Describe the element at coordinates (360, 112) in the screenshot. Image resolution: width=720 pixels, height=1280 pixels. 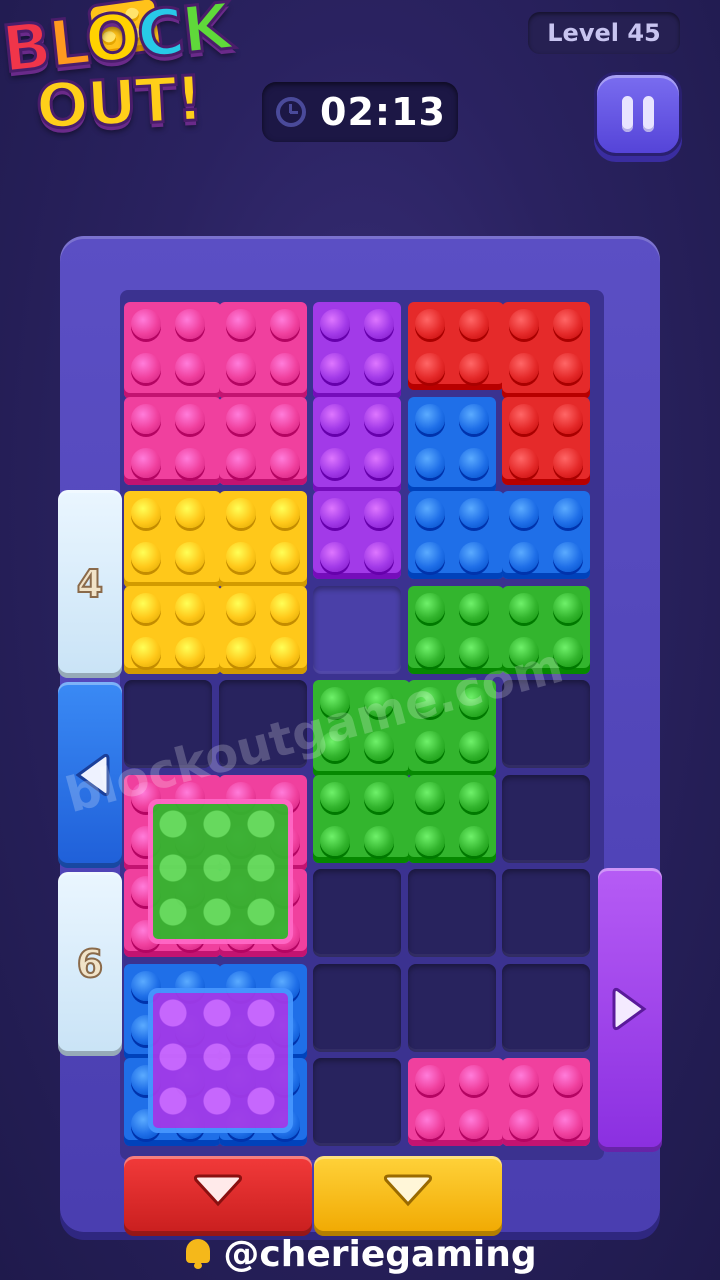
I see `timer: 02:13` at that location.